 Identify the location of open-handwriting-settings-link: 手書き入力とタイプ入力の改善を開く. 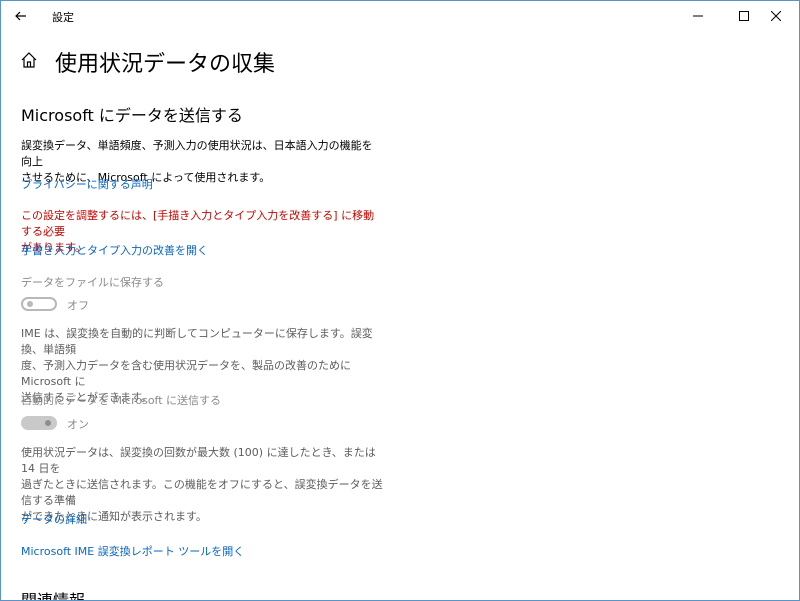
(114, 250).